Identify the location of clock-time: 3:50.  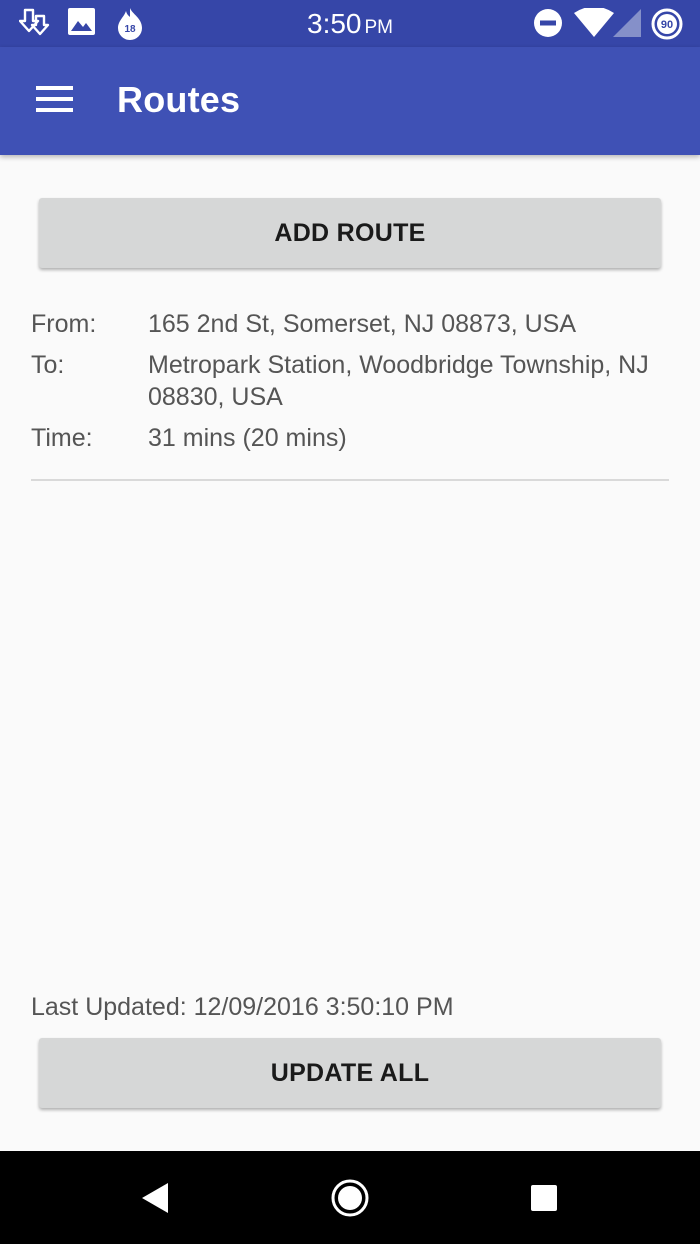
(334, 23).